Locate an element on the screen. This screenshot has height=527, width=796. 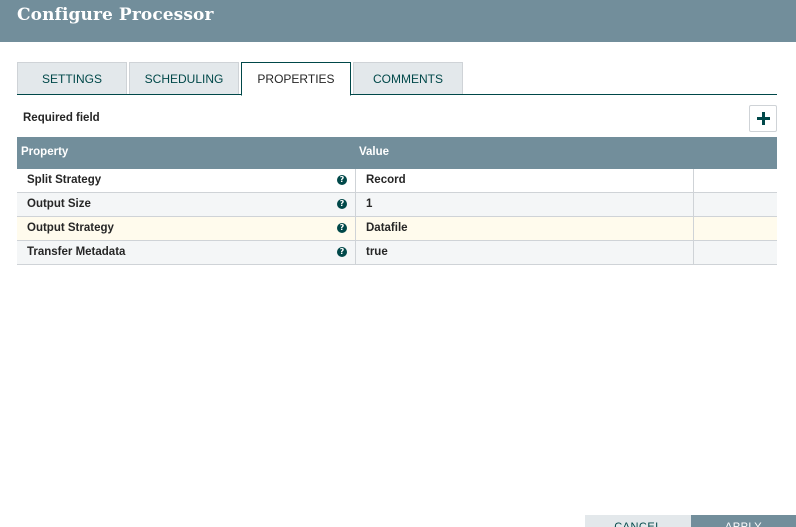
property-value-cell: true is located at coordinates (524, 252).